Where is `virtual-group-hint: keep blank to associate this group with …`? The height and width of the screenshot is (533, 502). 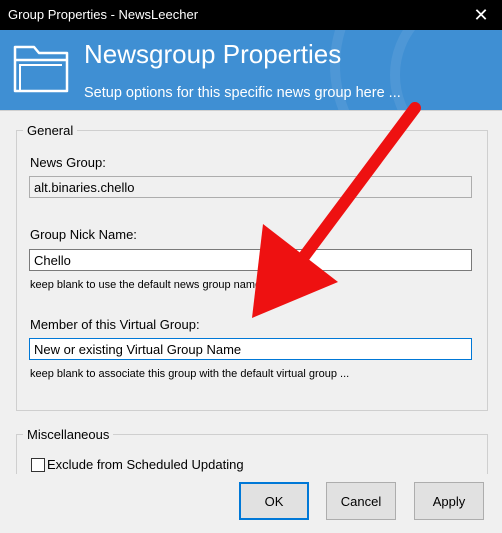 virtual-group-hint: keep blank to associate this group with … is located at coordinates (190, 374).